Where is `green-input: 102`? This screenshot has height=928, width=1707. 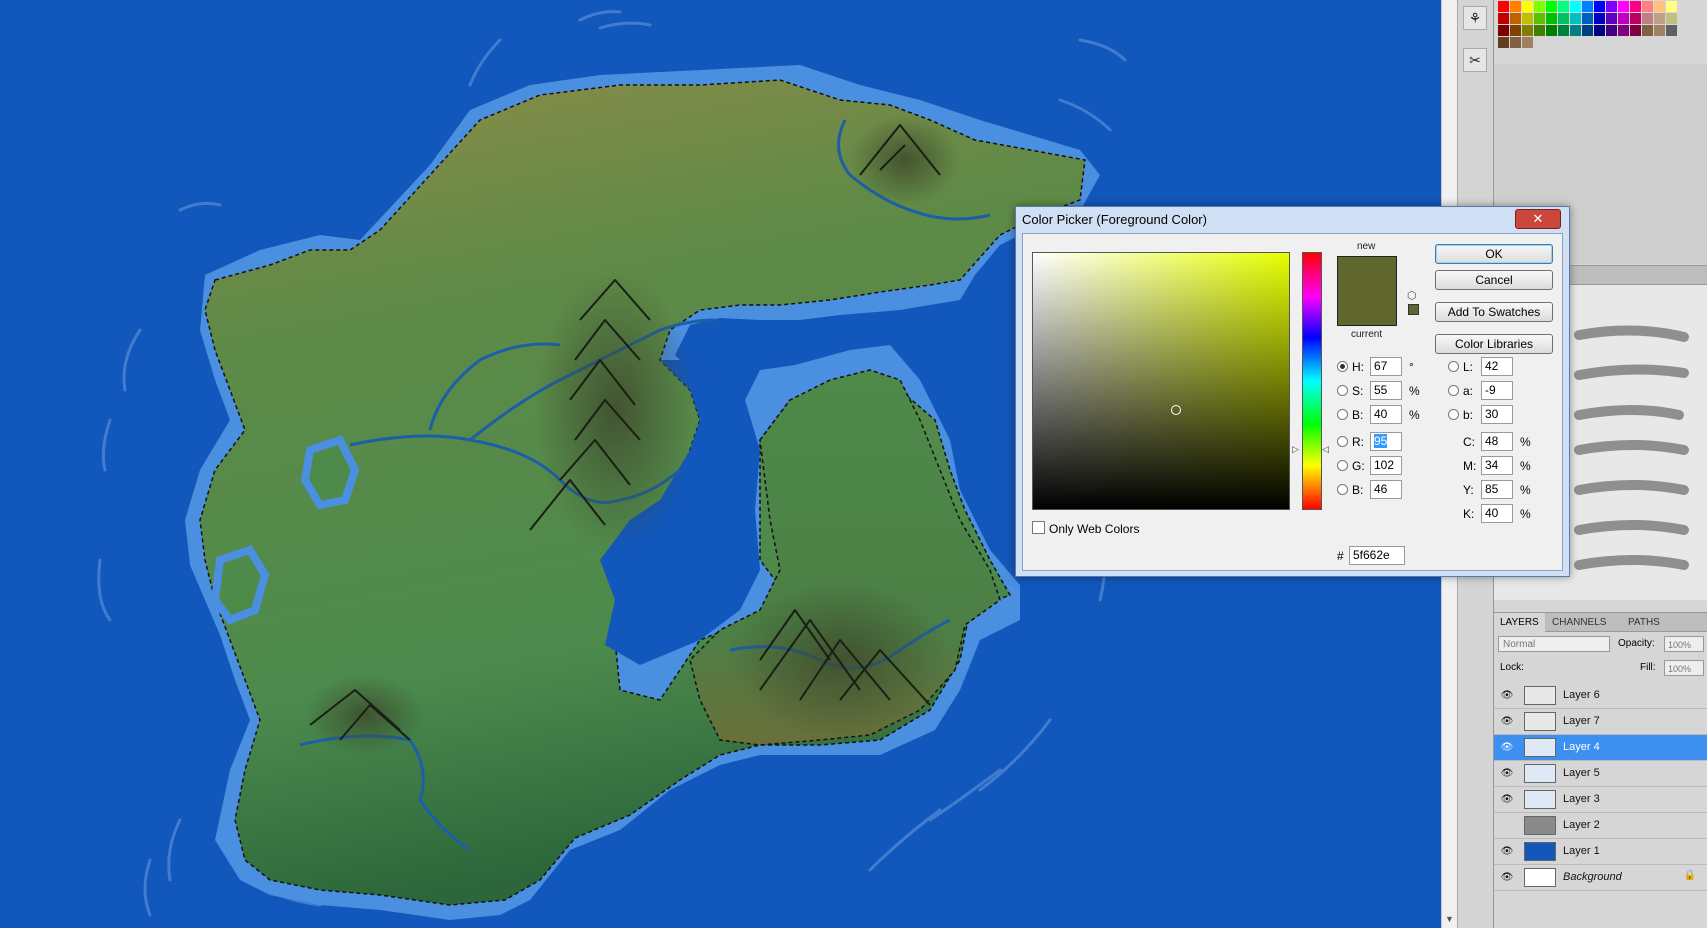 green-input: 102 is located at coordinates (1386, 465).